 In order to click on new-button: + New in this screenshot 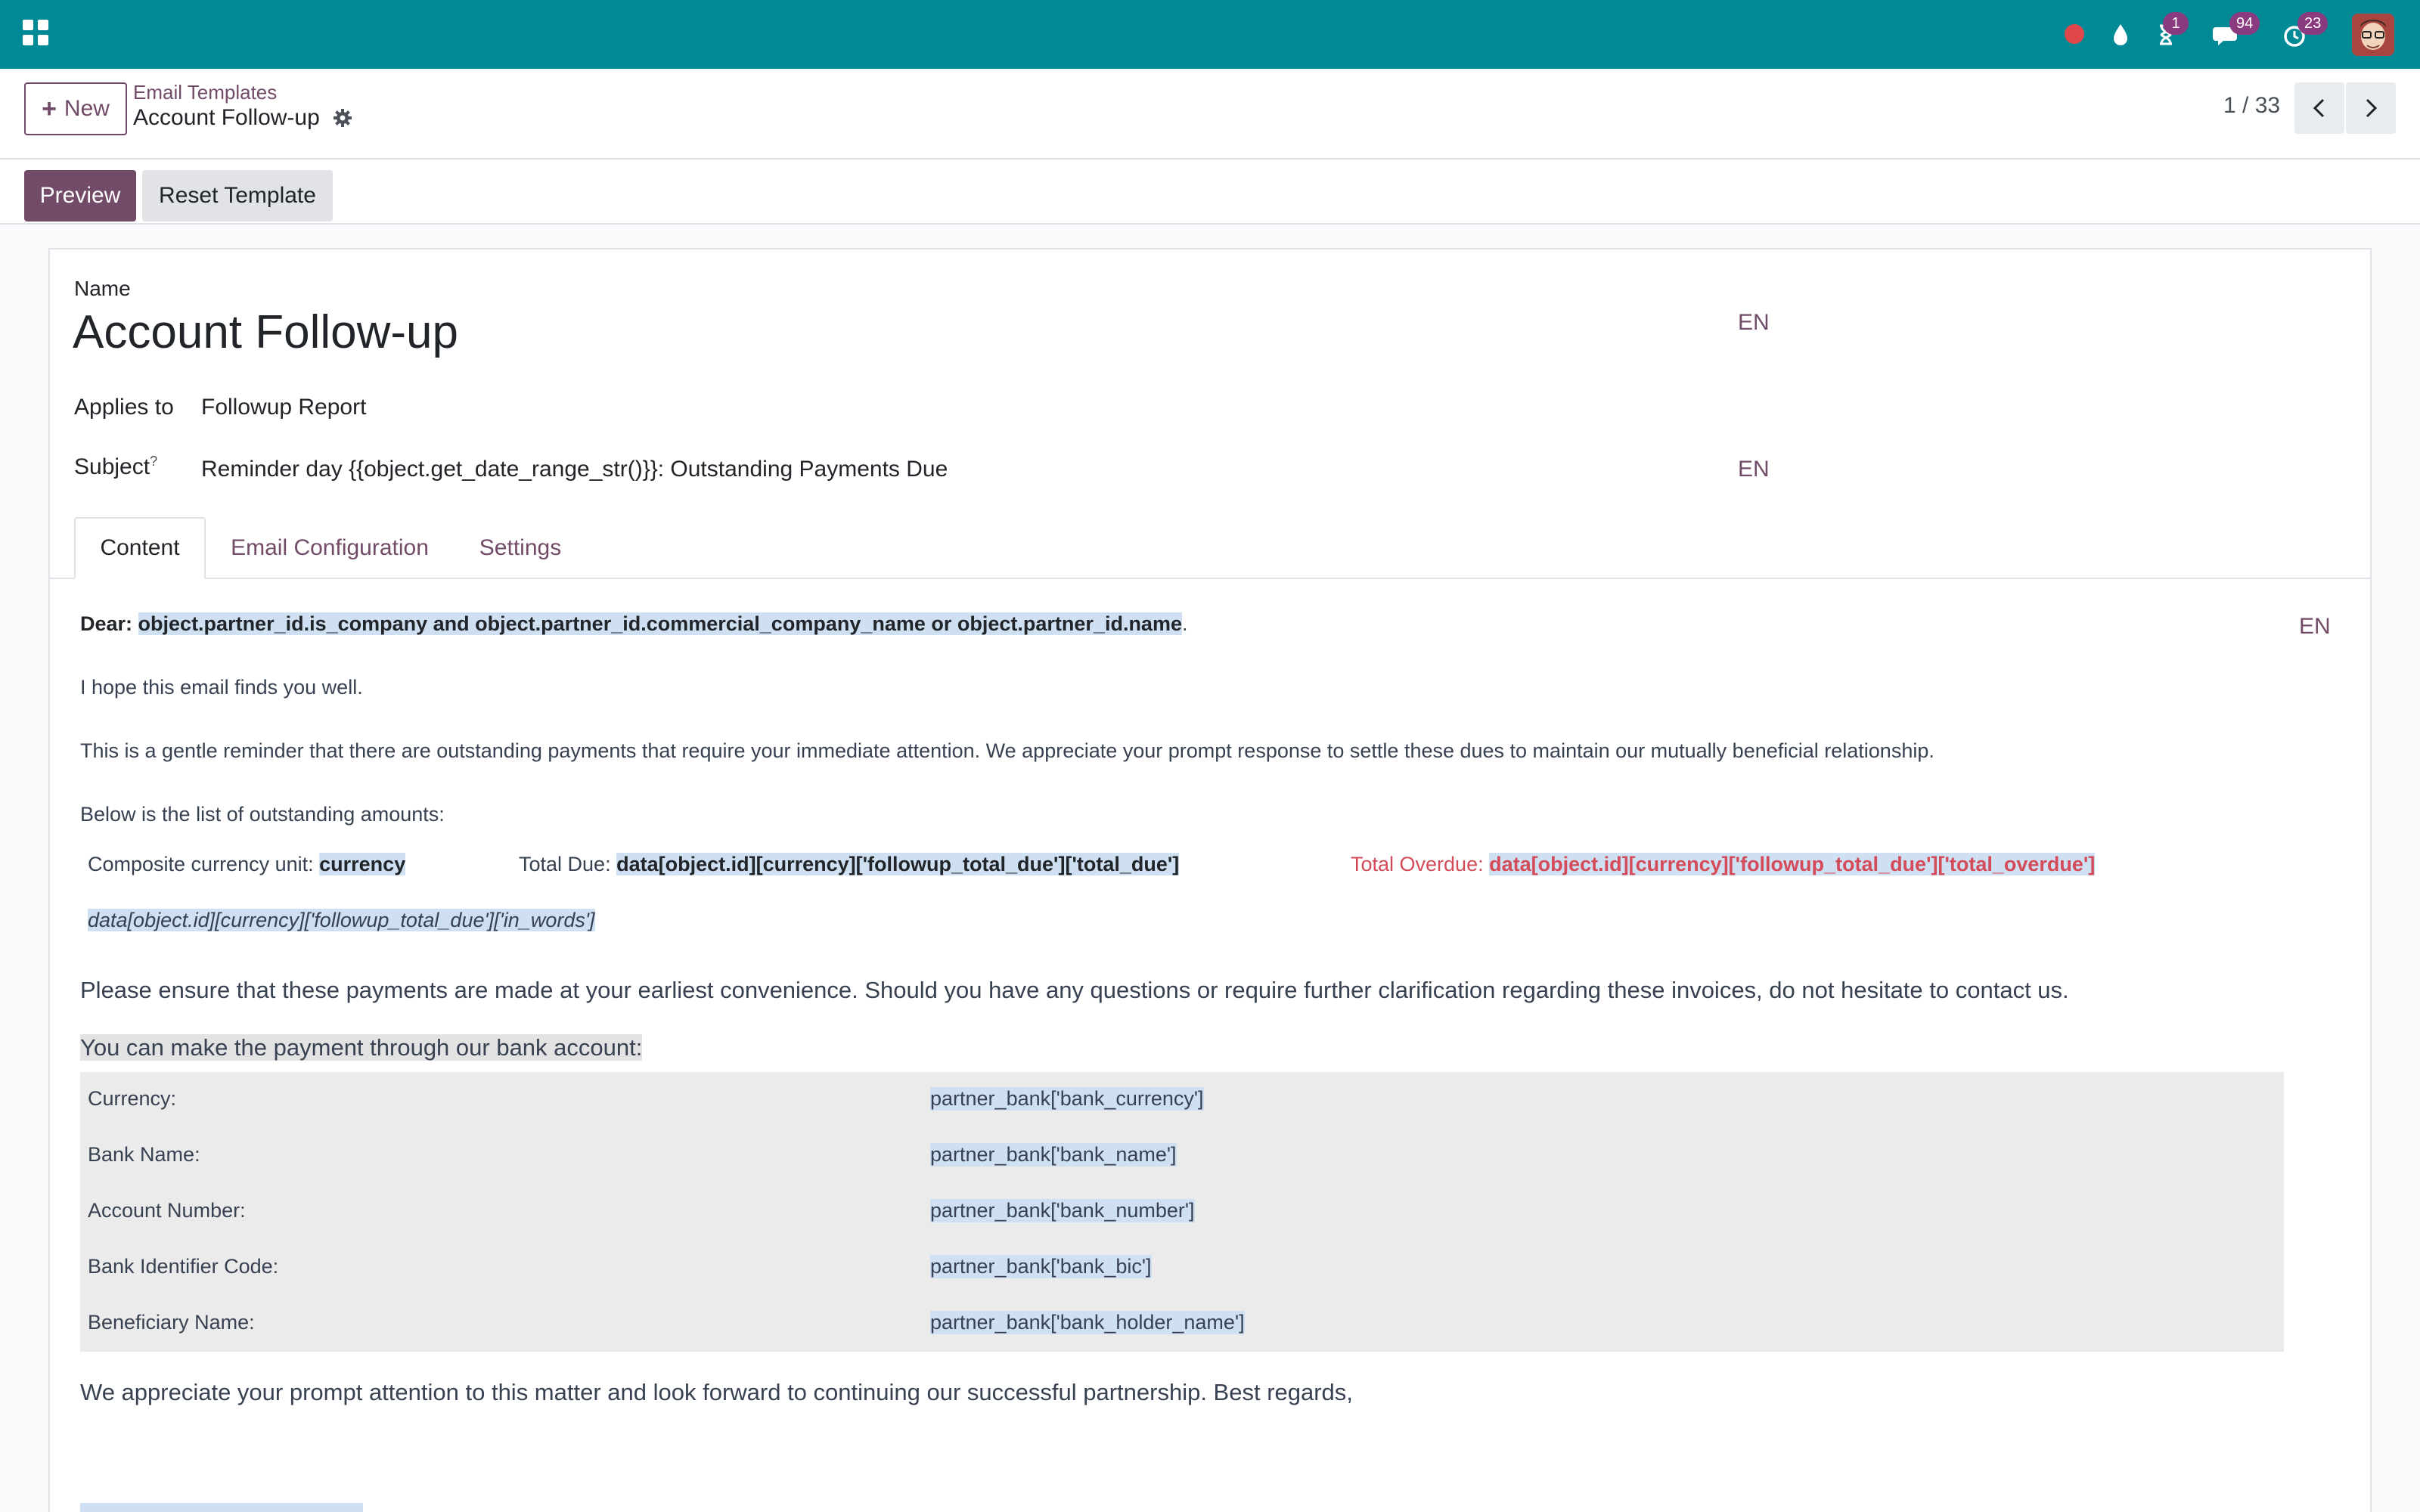, I will do `click(75, 109)`.